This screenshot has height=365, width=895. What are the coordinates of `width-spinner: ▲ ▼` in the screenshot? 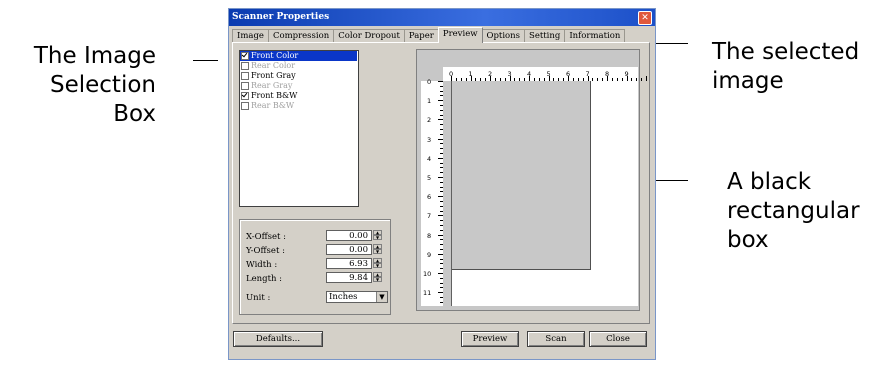 It's located at (377, 263).